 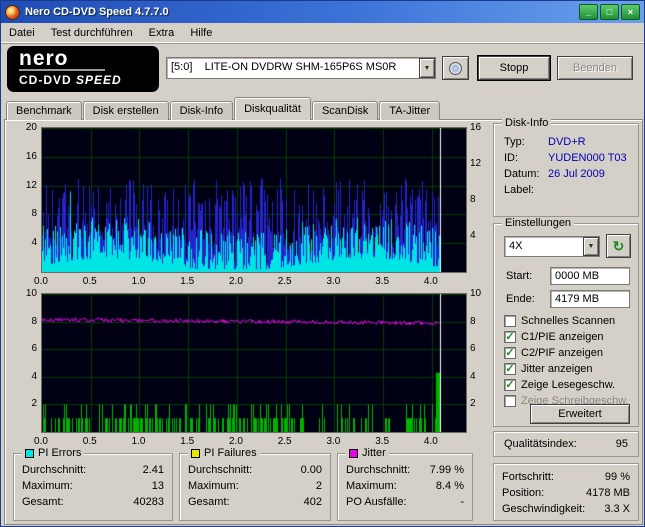 I want to click on stat-row: Maximum: 8.4 %, so click(x=405, y=486).